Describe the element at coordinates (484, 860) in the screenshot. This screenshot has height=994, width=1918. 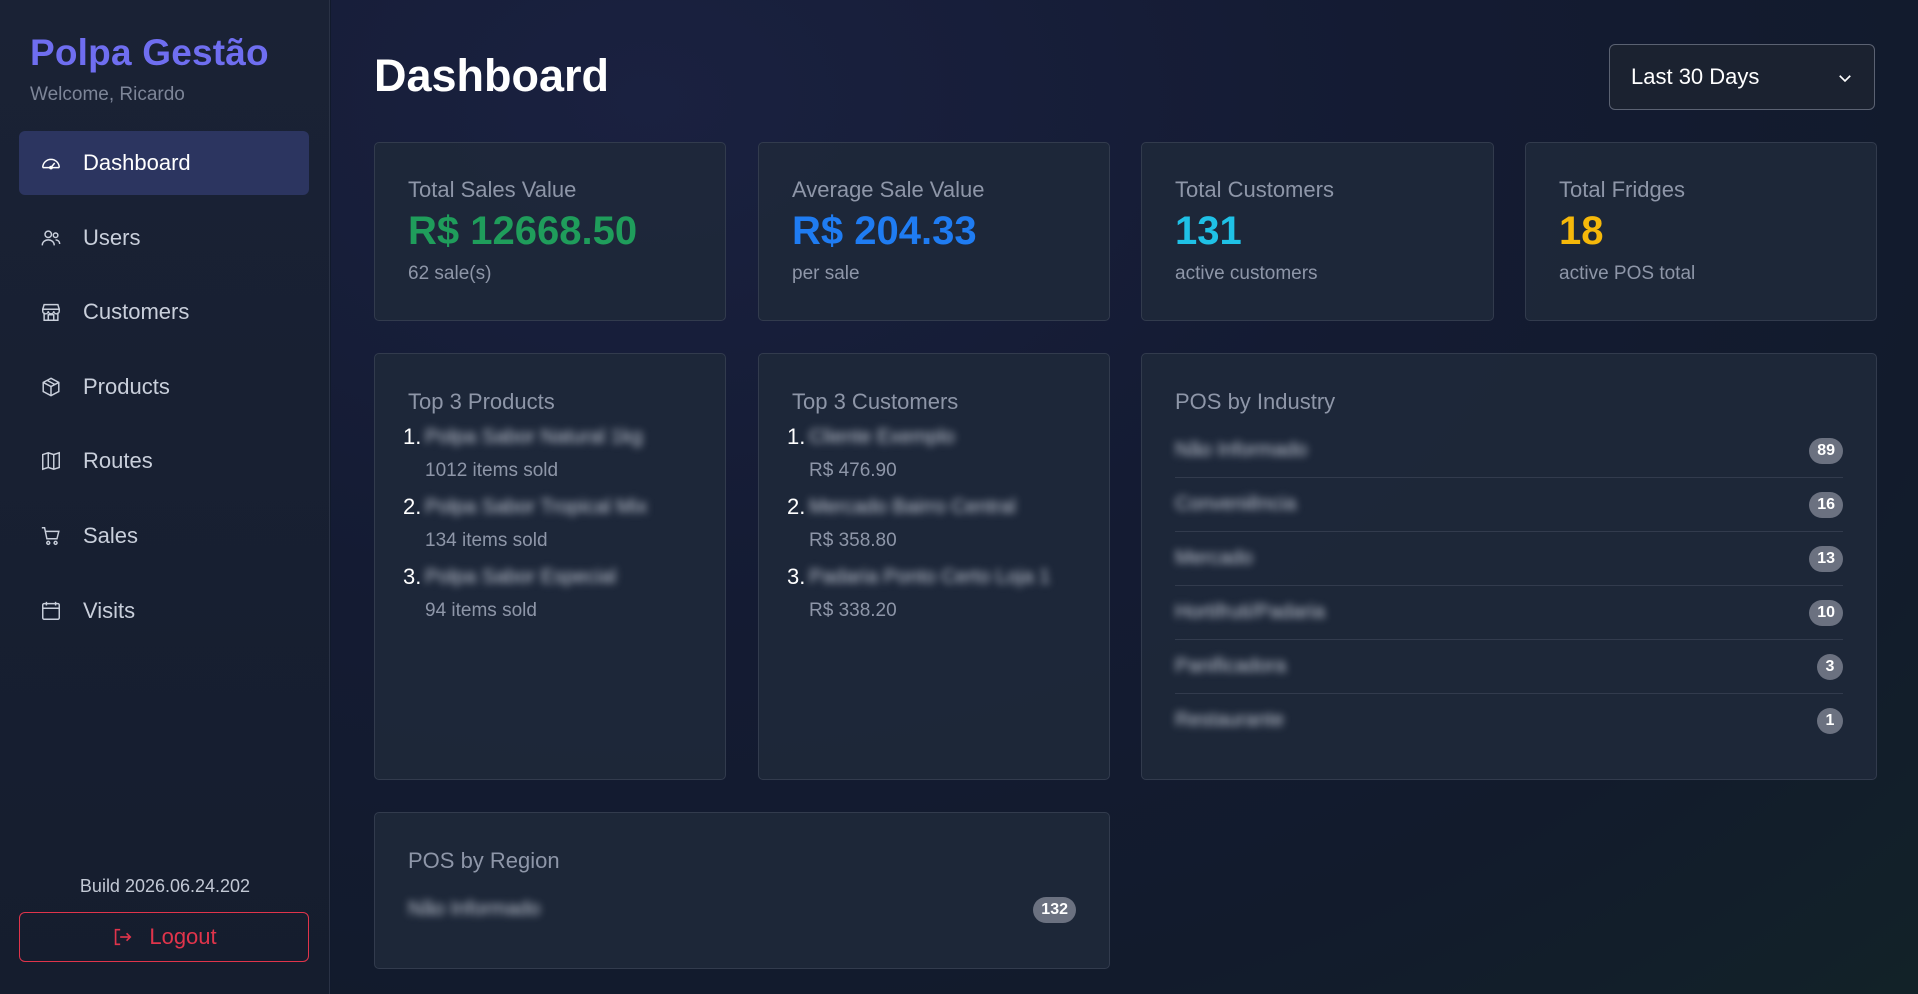
I see `card-title: POS by Region` at that location.